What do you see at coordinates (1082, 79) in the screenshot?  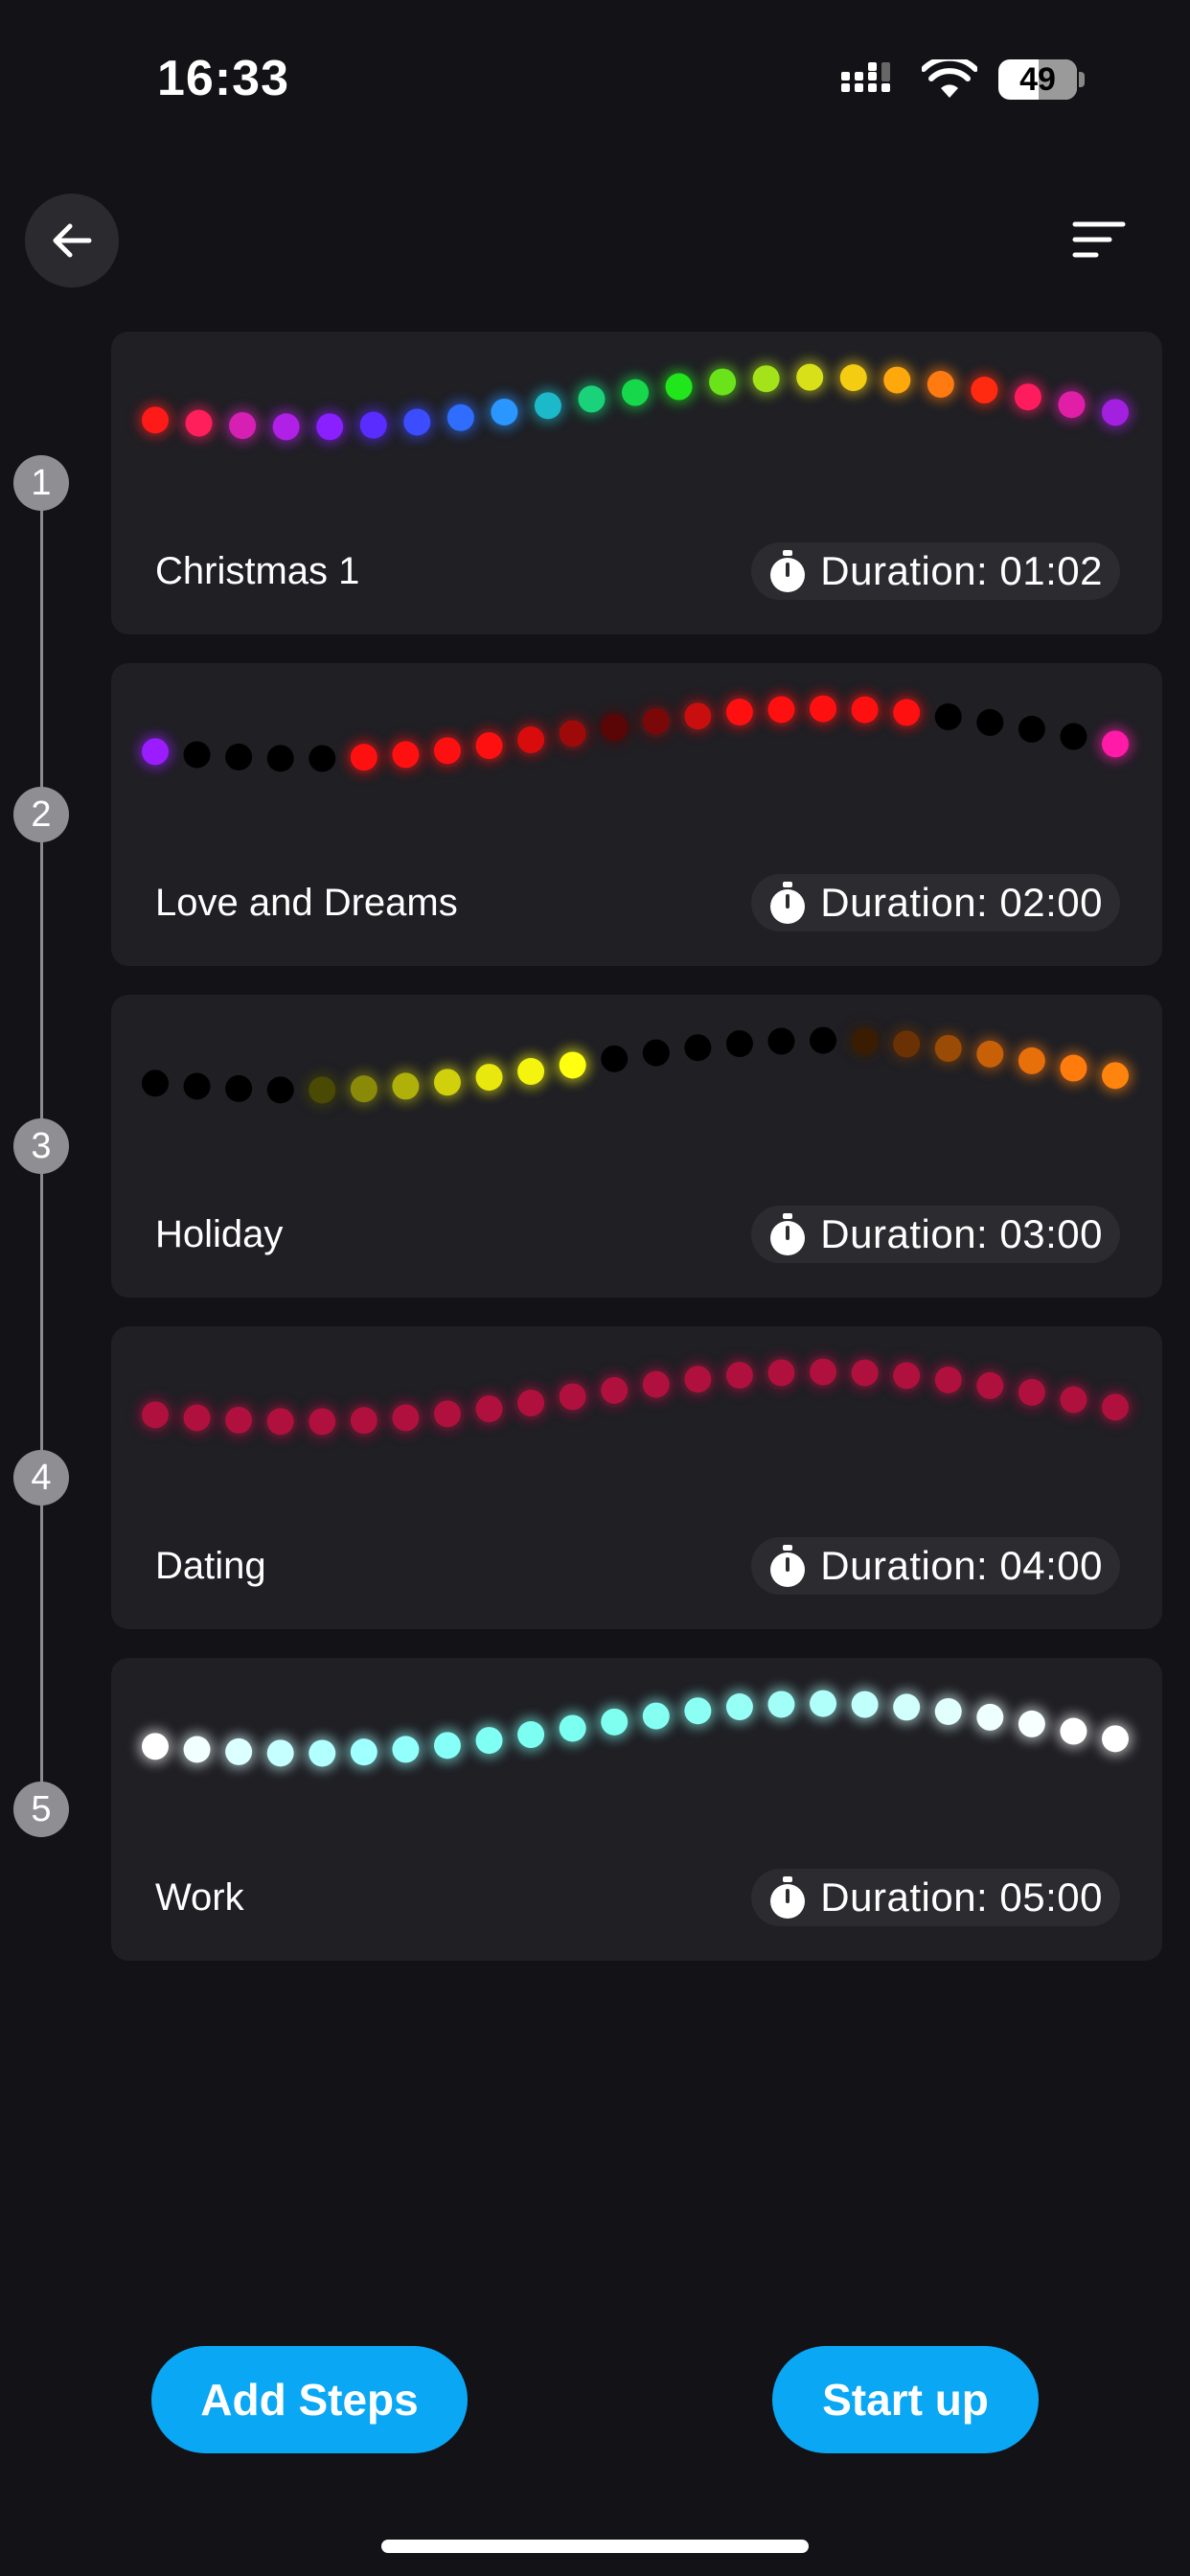 I see `battery-tip` at bounding box center [1082, 79].